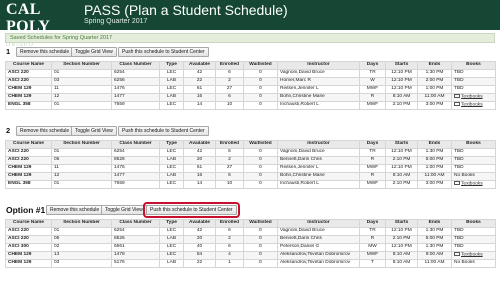  Describe the element at coordinates (135, 89) in the screenshot. I see `class-number-cell: 1476` at that location.